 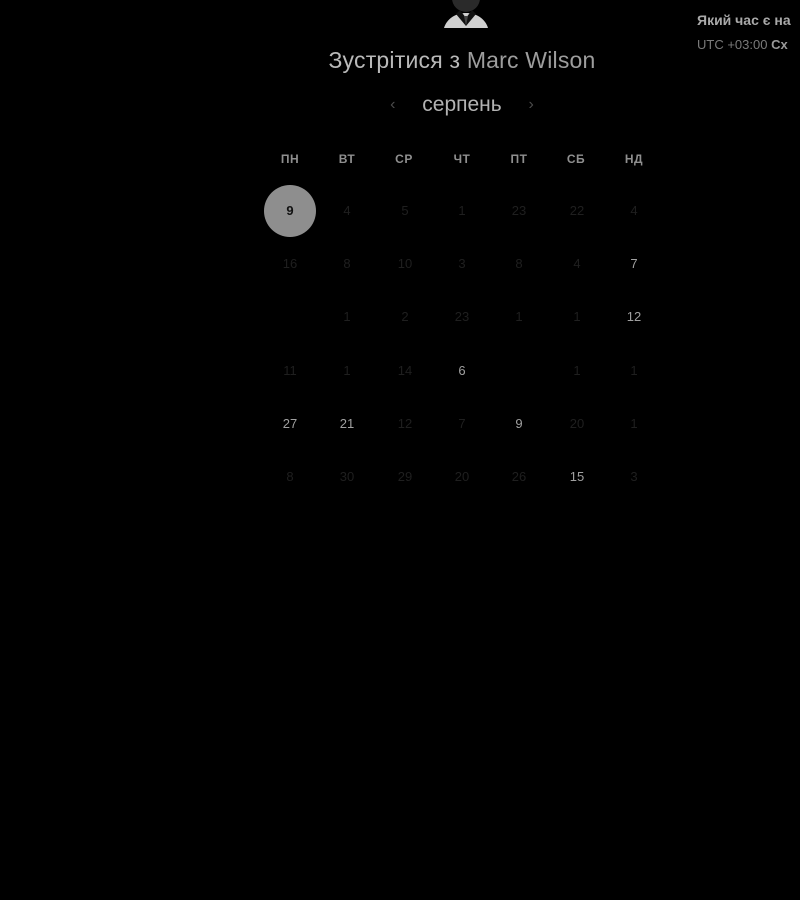 I want to click on timezone-selector: UTC +03:00 Сх, so click(x=744, y=44).